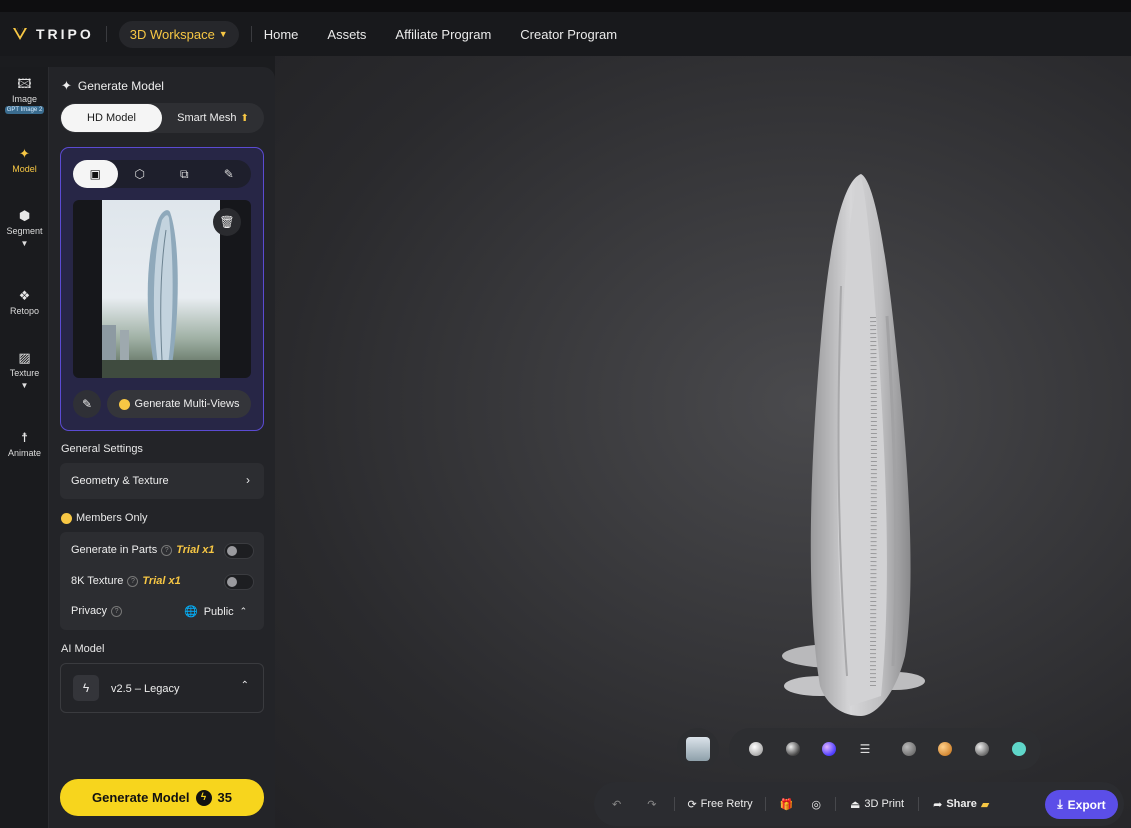 The height and width of the screenshot is (828, 1131). Describe the element at coordinates (141, 797) in the screenshot. I see `generate-label: Generate Model` at that location.